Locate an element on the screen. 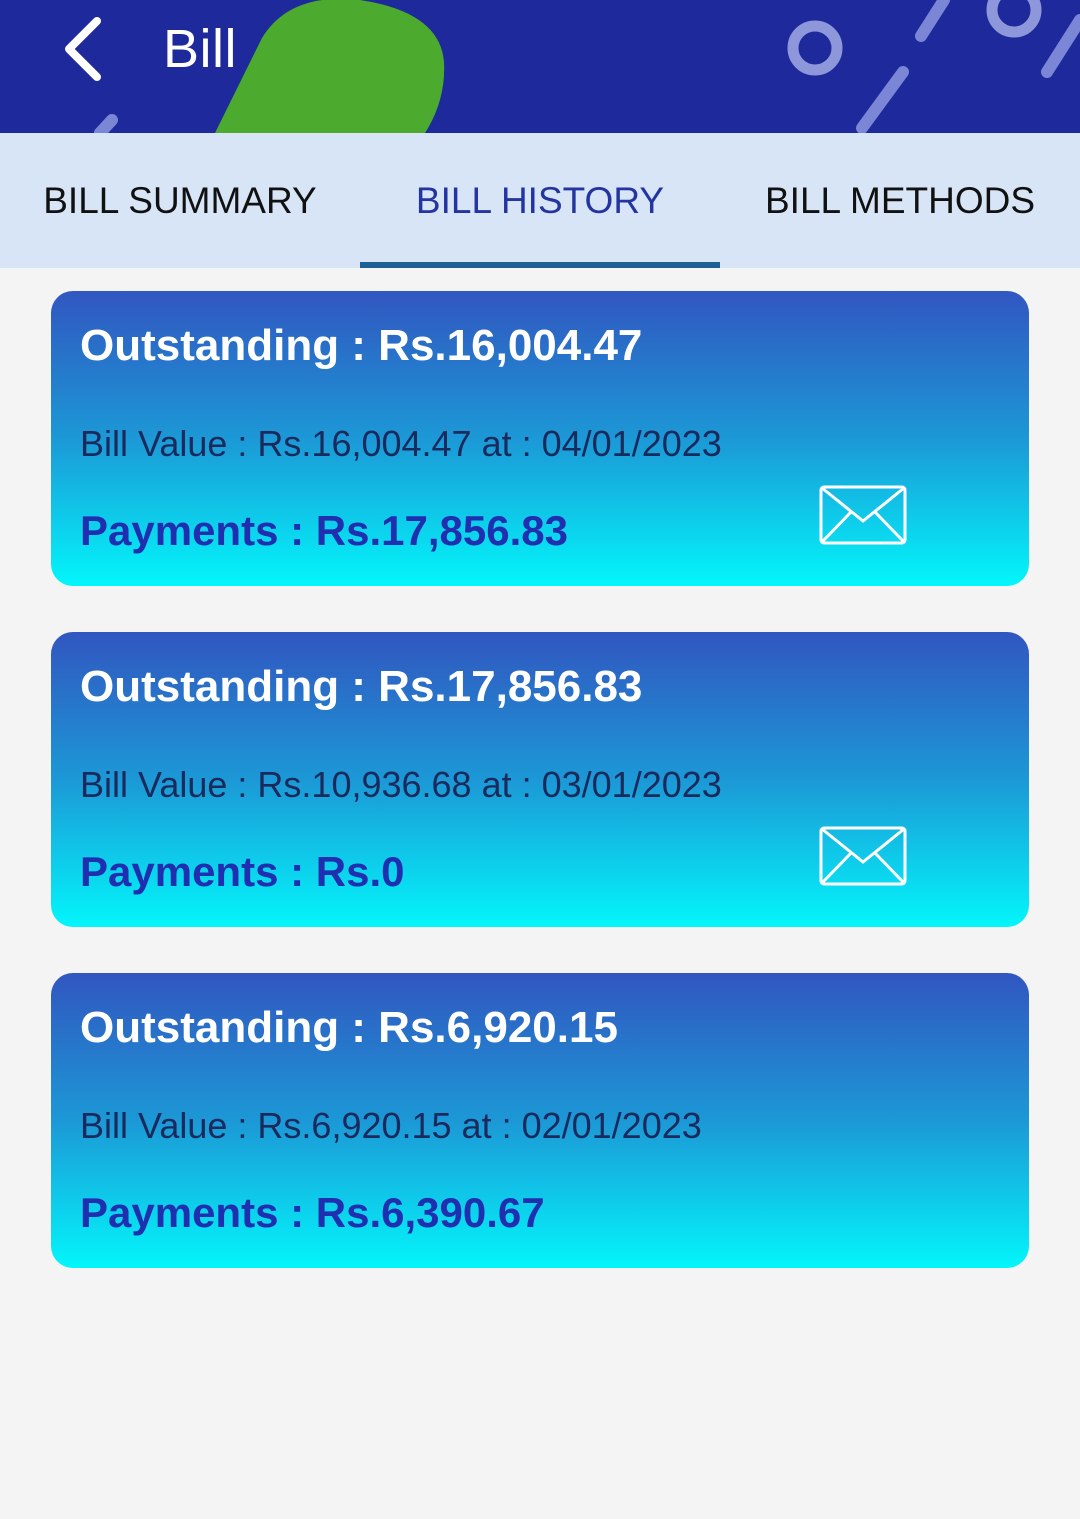 Image resolution: width=1080 pixels, height=1519 pixels. outstanding-amount: Outstanding : Rs.17,856.83 is located at coordinates (361, 686).